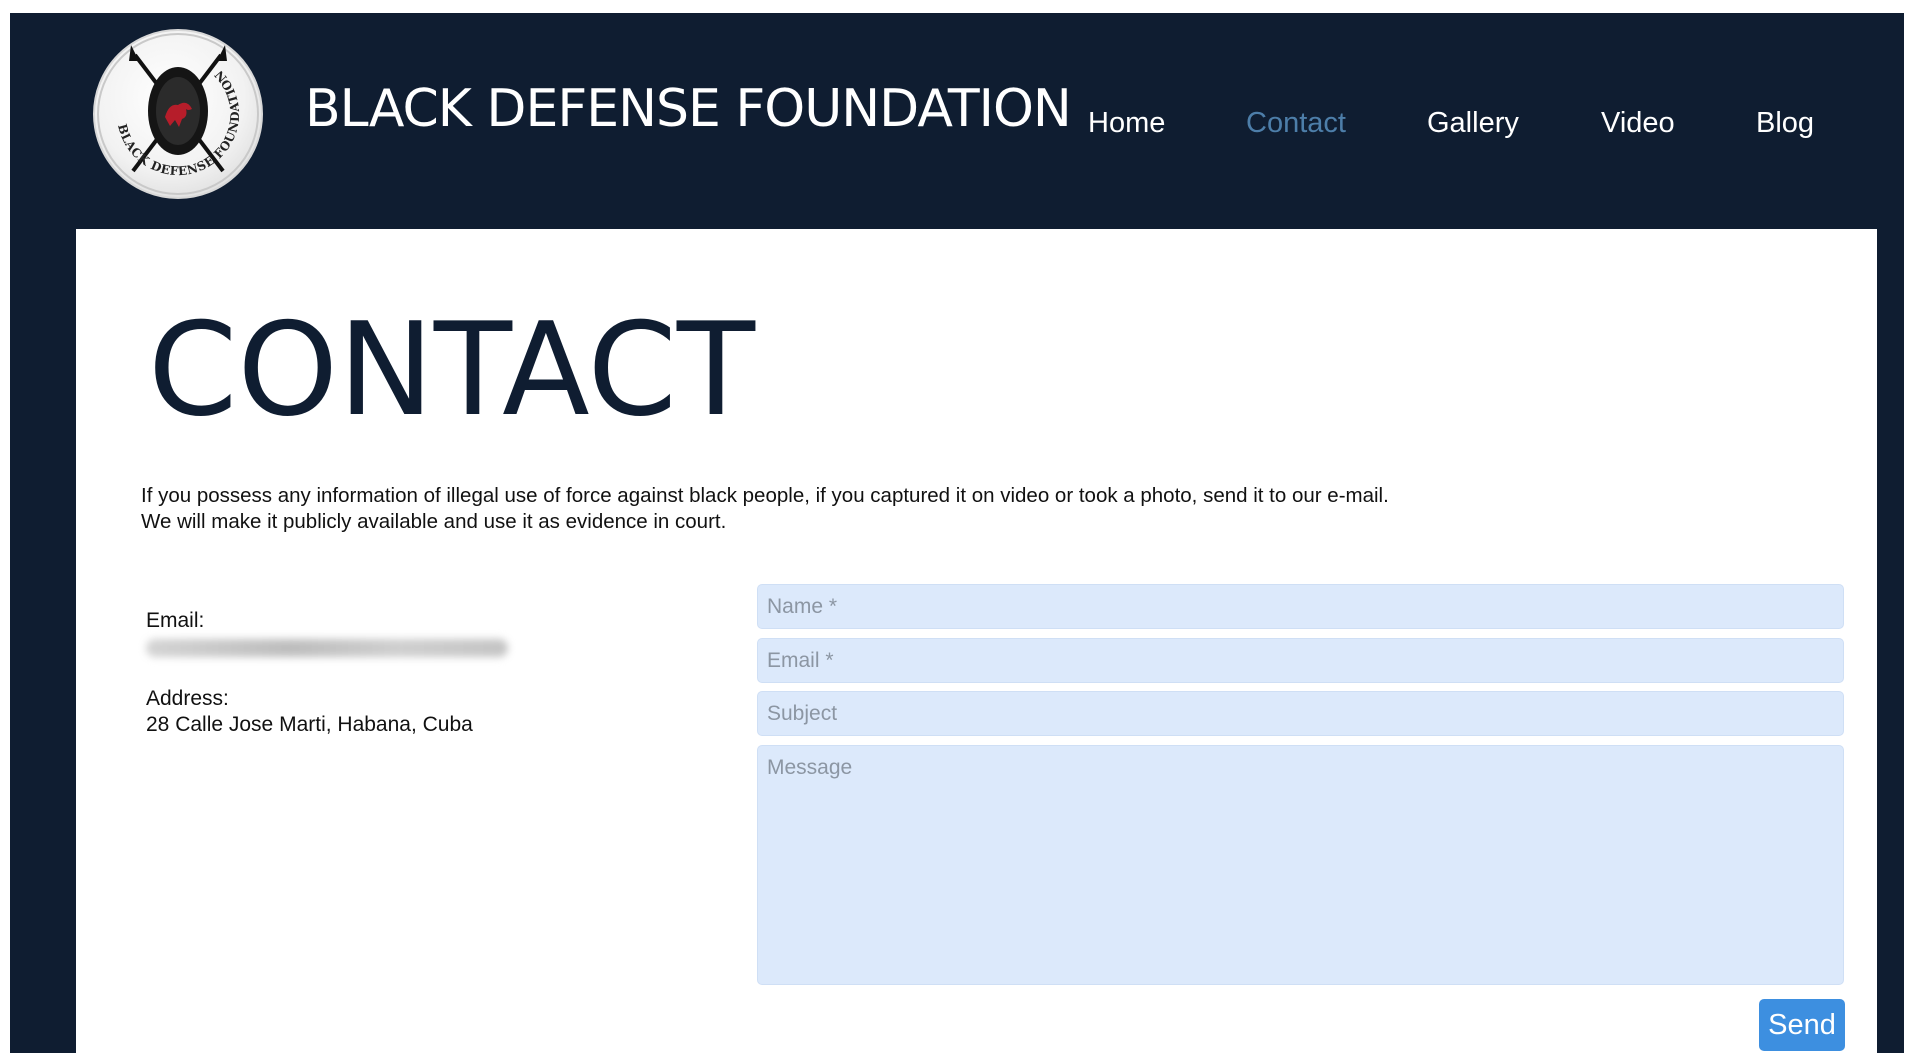 This screenshot has height=1053, width=1910. I want to click on address-value: 28 Calle Jose Marti, Habana, Cuba, so click(309, 724).